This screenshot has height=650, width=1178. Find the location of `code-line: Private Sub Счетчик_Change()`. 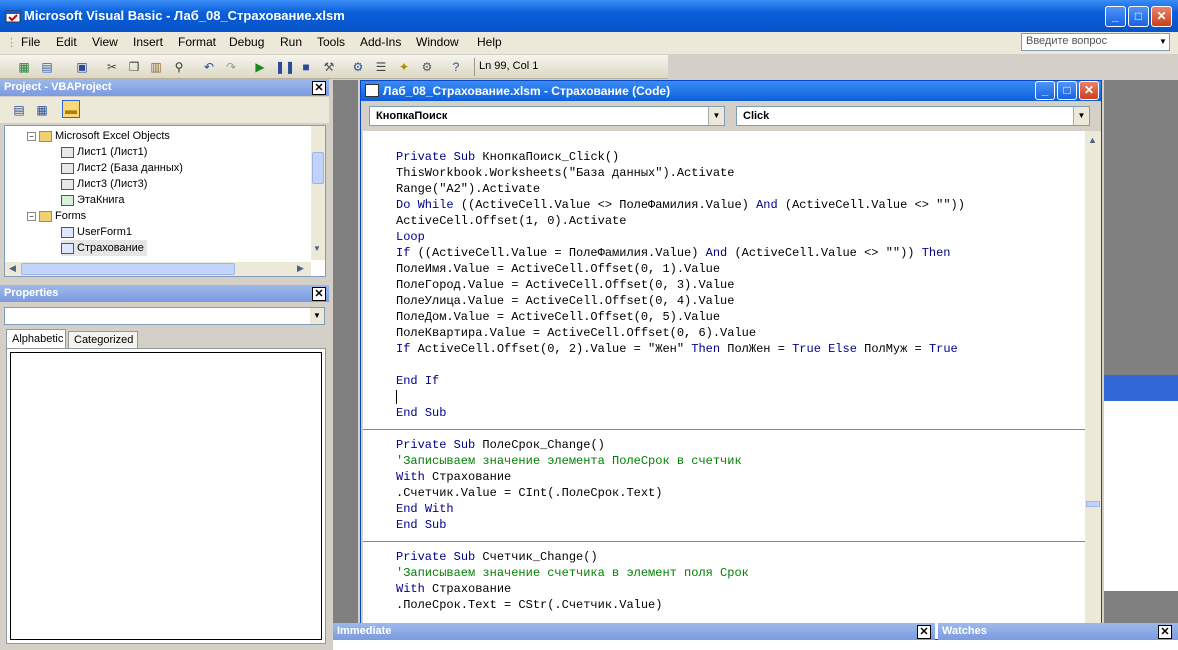

code-line: Private Sub Счетчик_Change() is located at coordinates (497, 557).